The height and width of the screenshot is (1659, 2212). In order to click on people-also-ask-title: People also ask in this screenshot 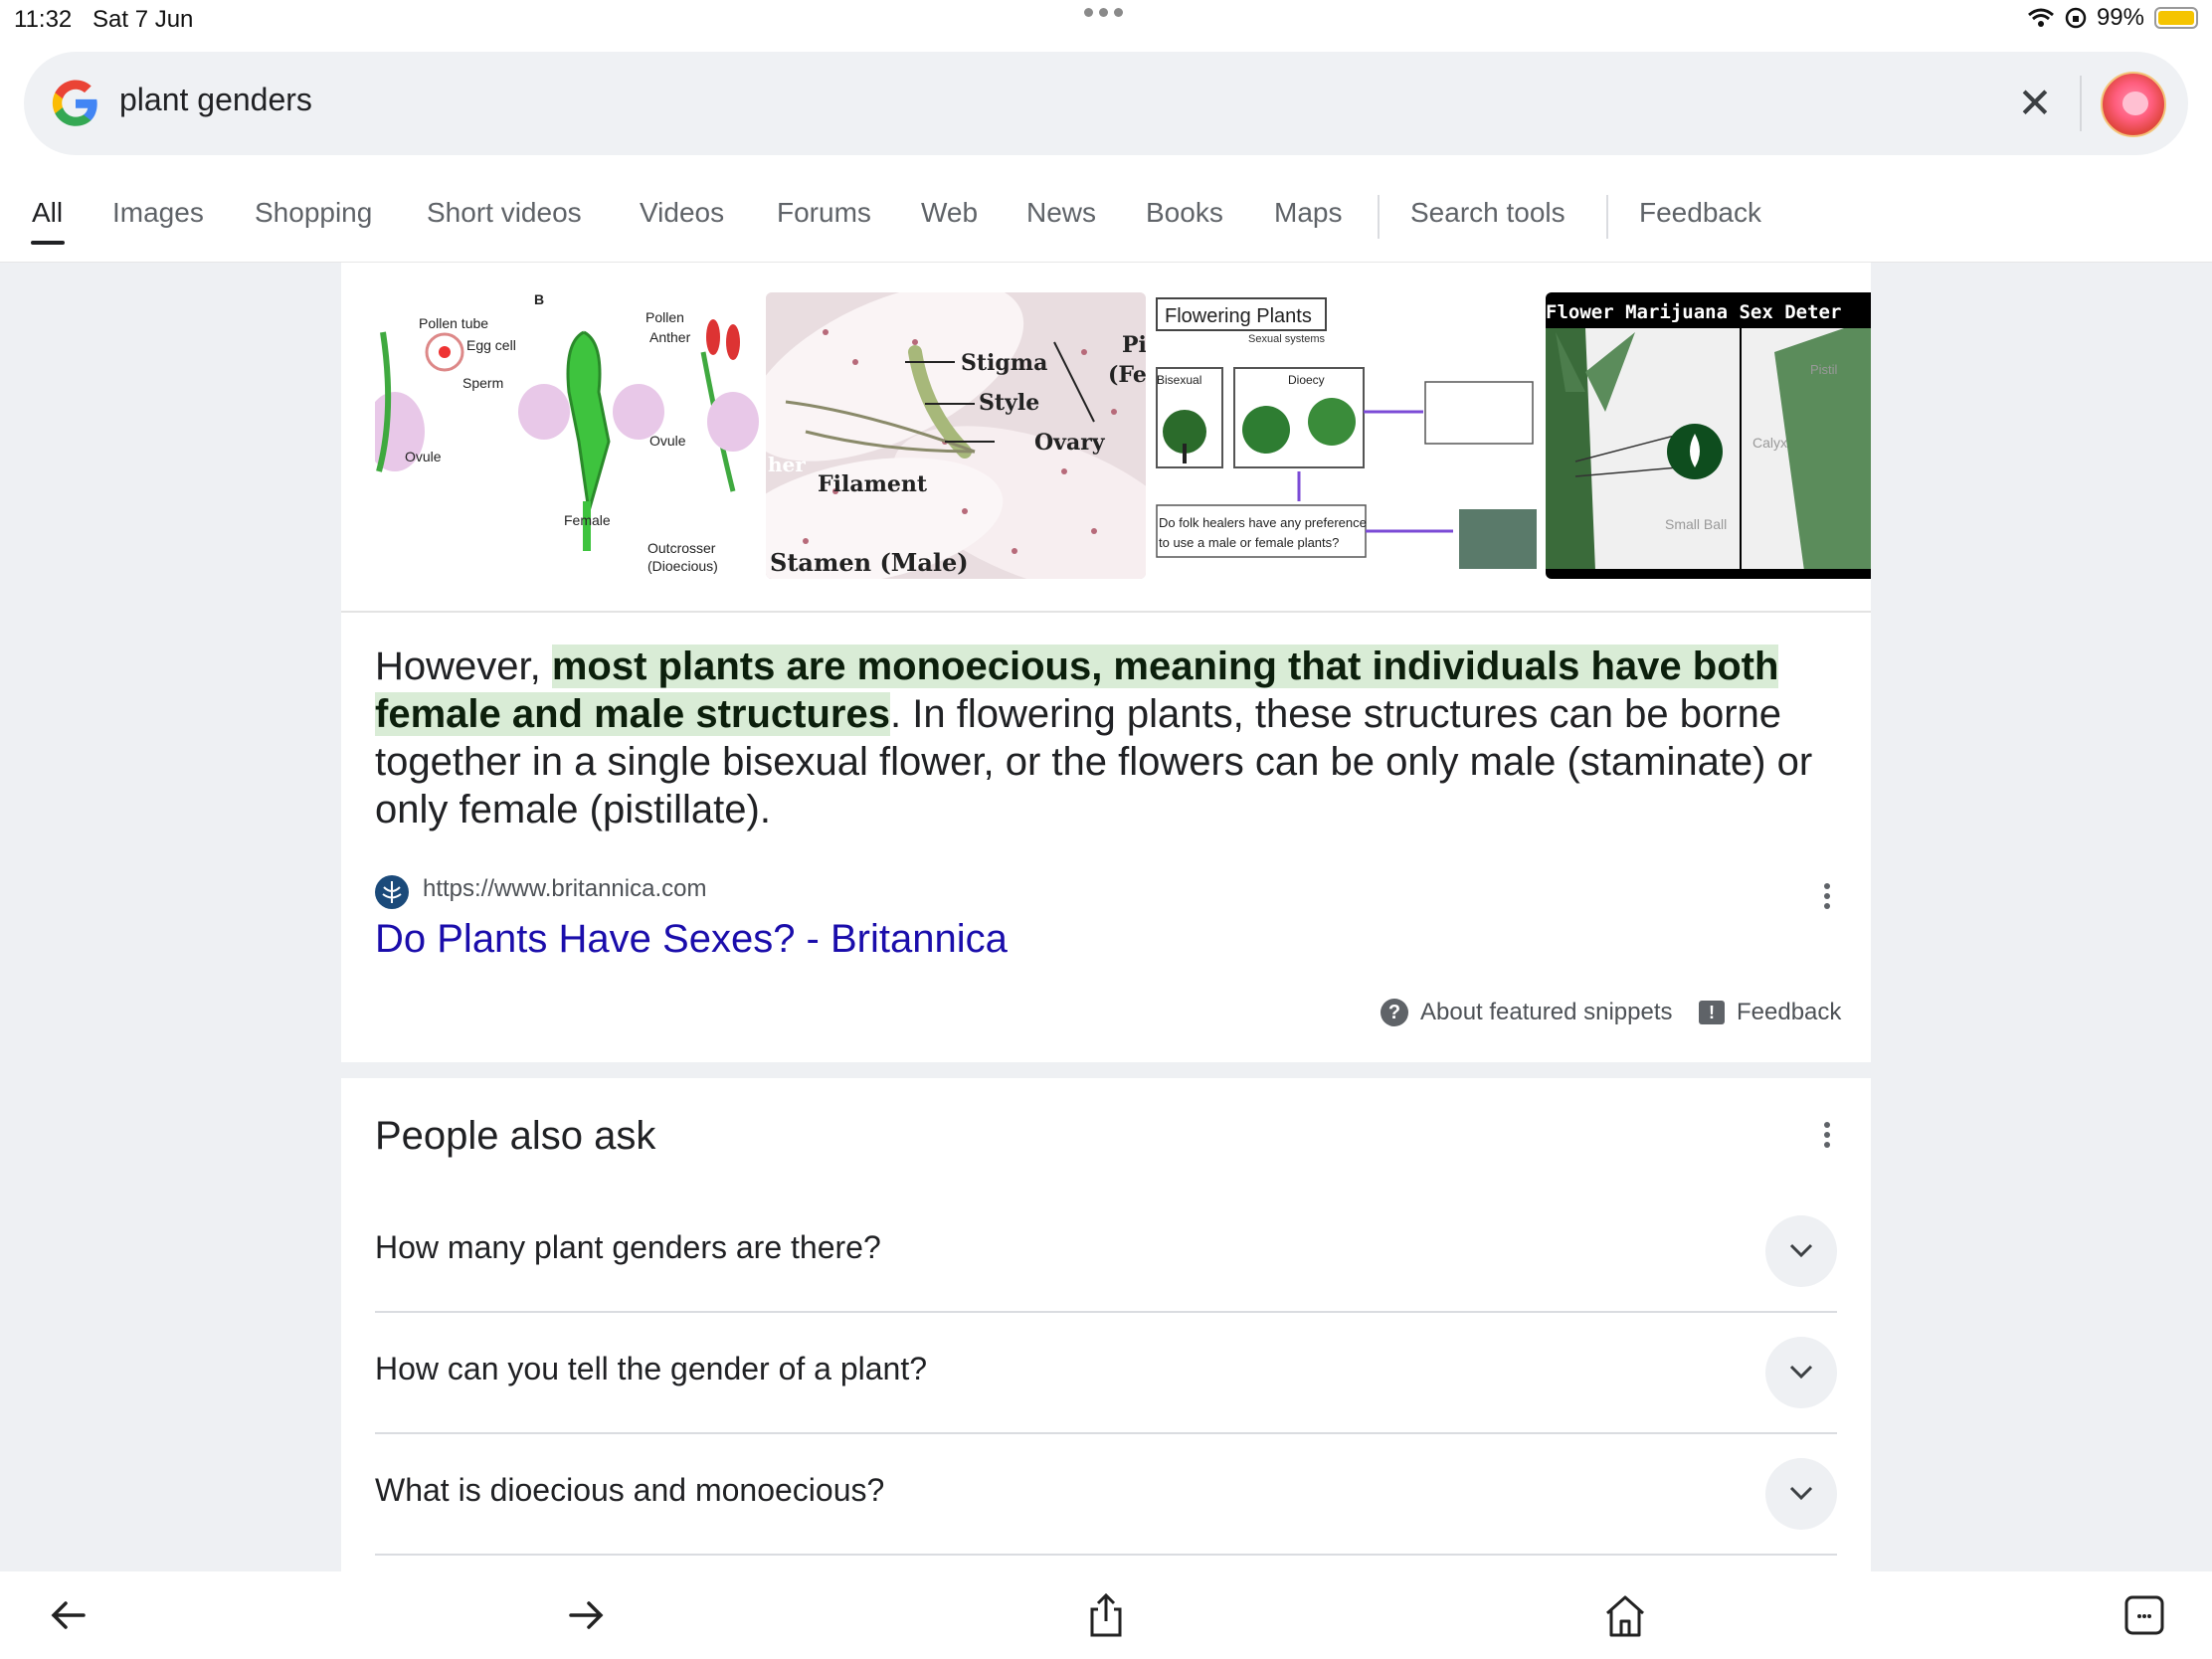, I will do `click(515, 1136)`.